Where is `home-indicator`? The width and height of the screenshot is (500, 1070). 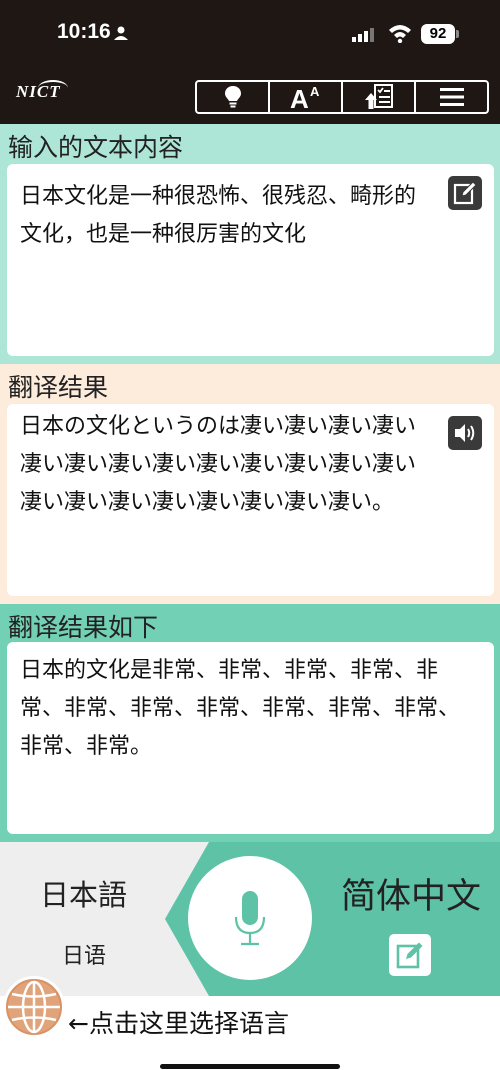
home-indicator is located at coordinates (250, 1066).